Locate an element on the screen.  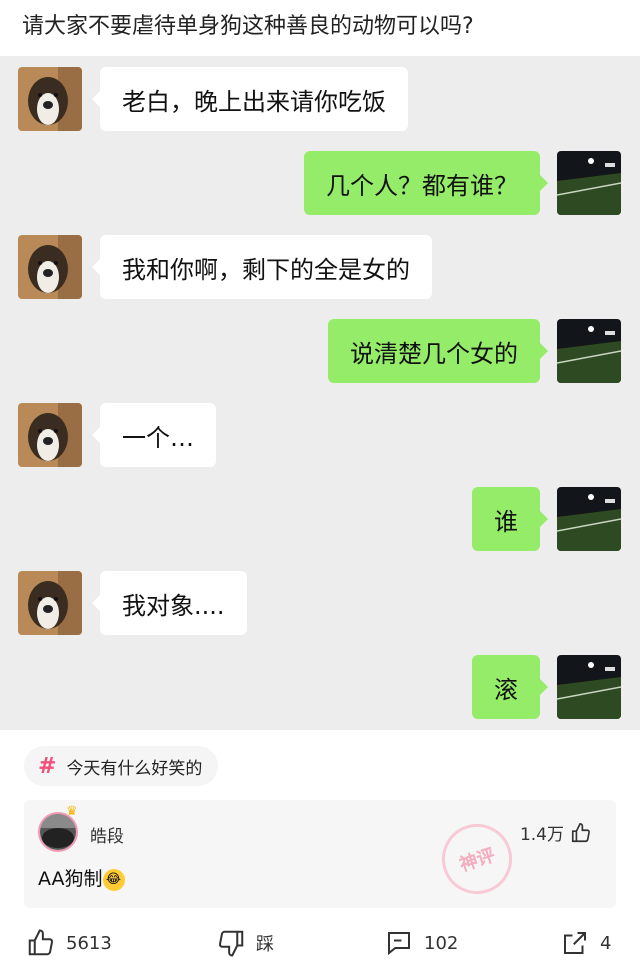
chat-message-right: 说清楚几个女的 is located at coordinates (438, 351).